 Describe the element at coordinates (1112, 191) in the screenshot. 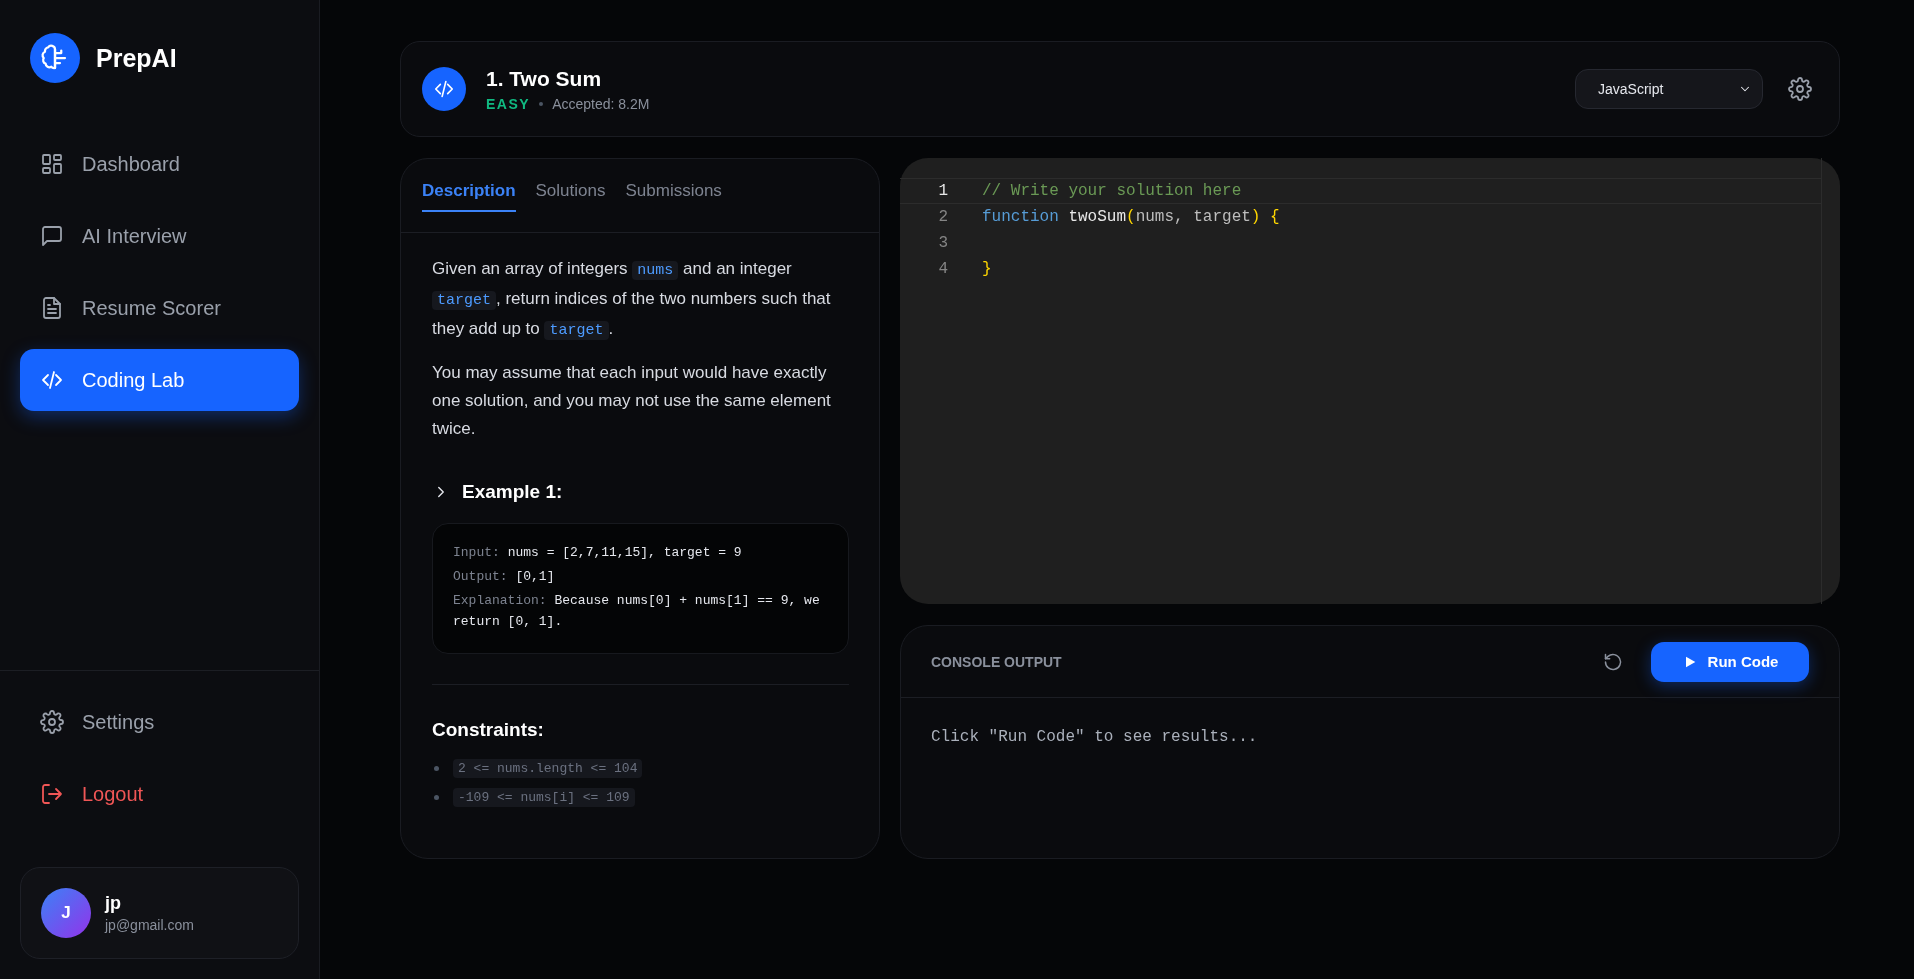

I see `code-line: // Write your solution here` at that location.